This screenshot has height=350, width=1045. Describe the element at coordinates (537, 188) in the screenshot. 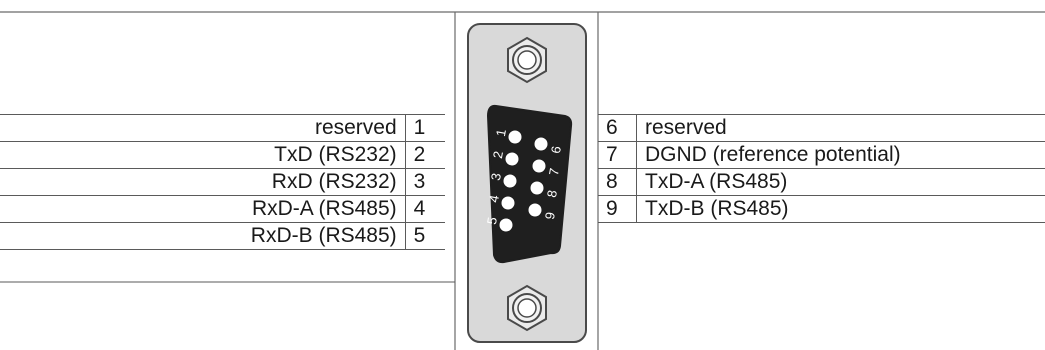

I see `pin-8-icon` at that location.